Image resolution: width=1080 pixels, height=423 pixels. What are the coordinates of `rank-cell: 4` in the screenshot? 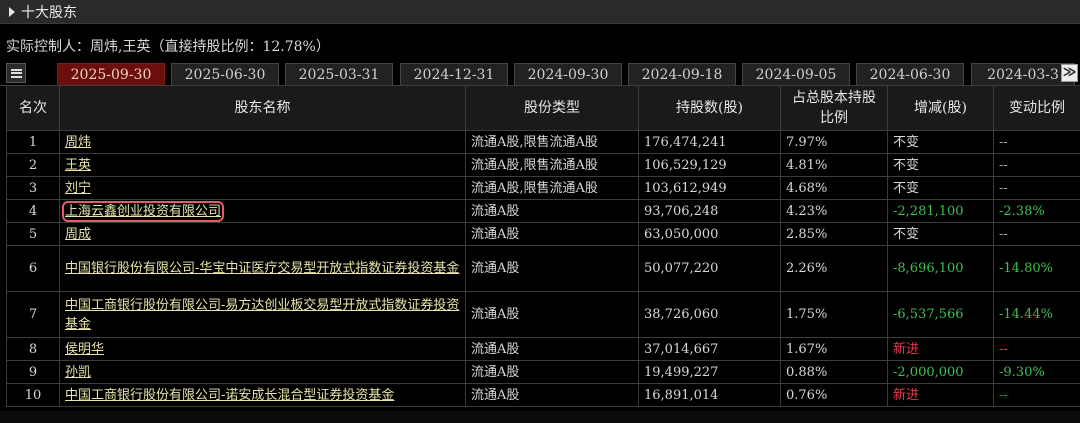 It's located at (33, 211).